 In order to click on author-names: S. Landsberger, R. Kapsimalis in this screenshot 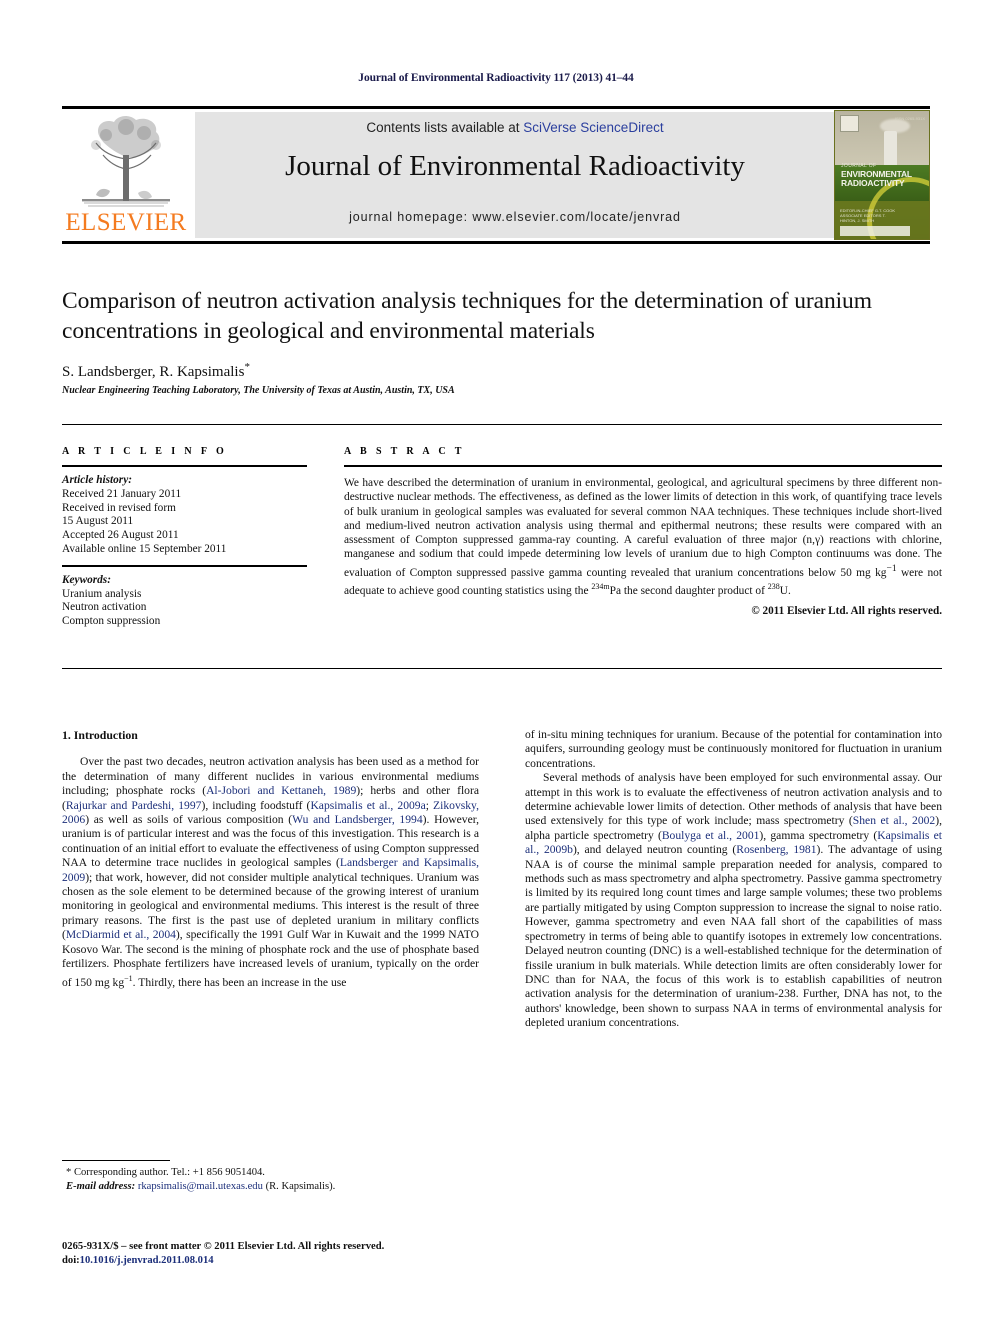, I will do `click(153, 372)`.